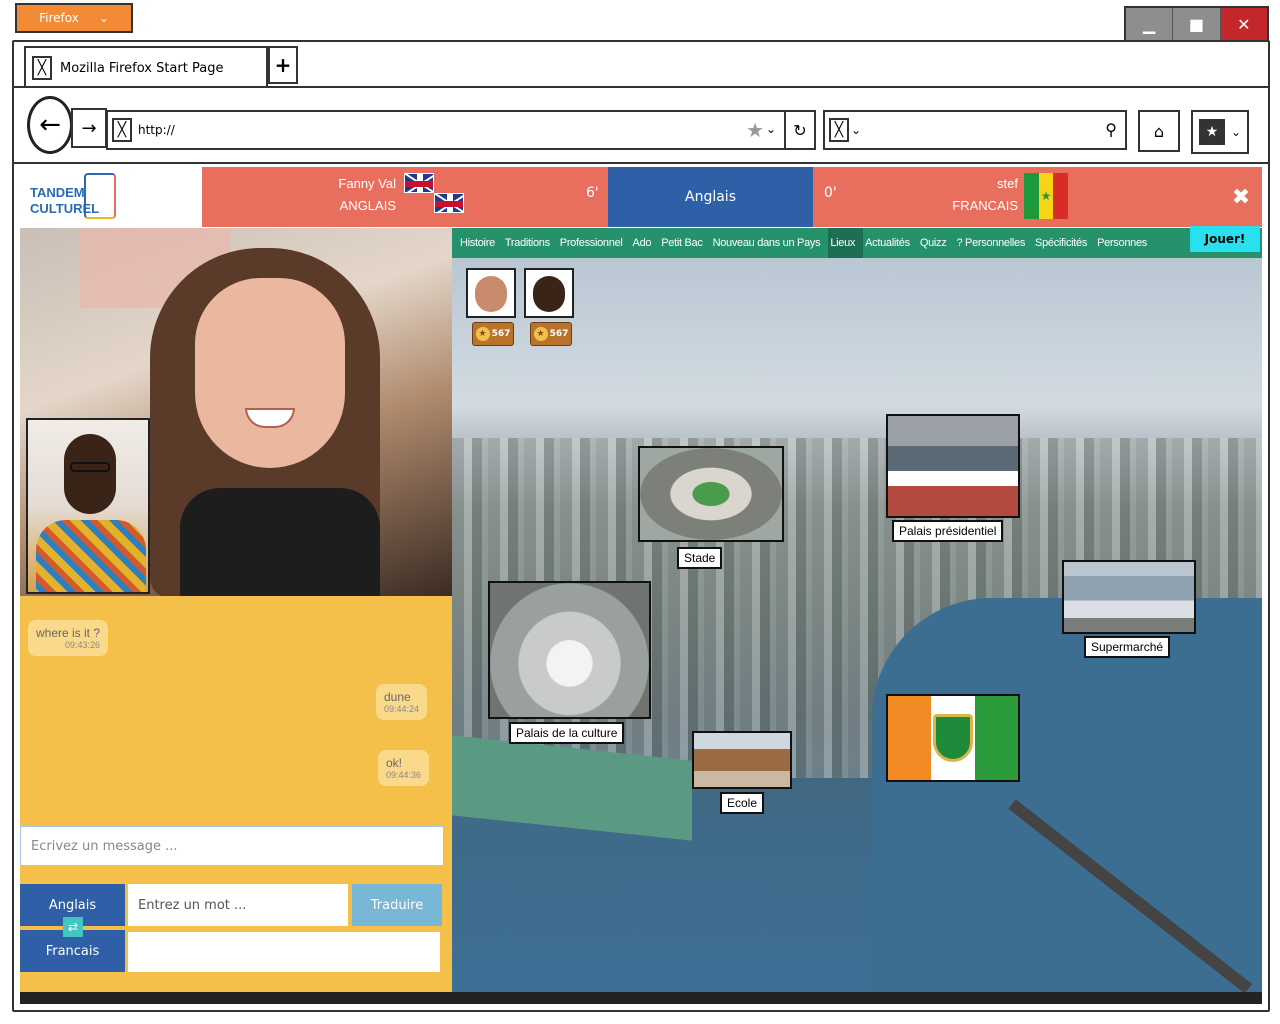 The image size is (1280, 1024). I want to click on chat-message: ok! 09:44:36, so click(404, 768).